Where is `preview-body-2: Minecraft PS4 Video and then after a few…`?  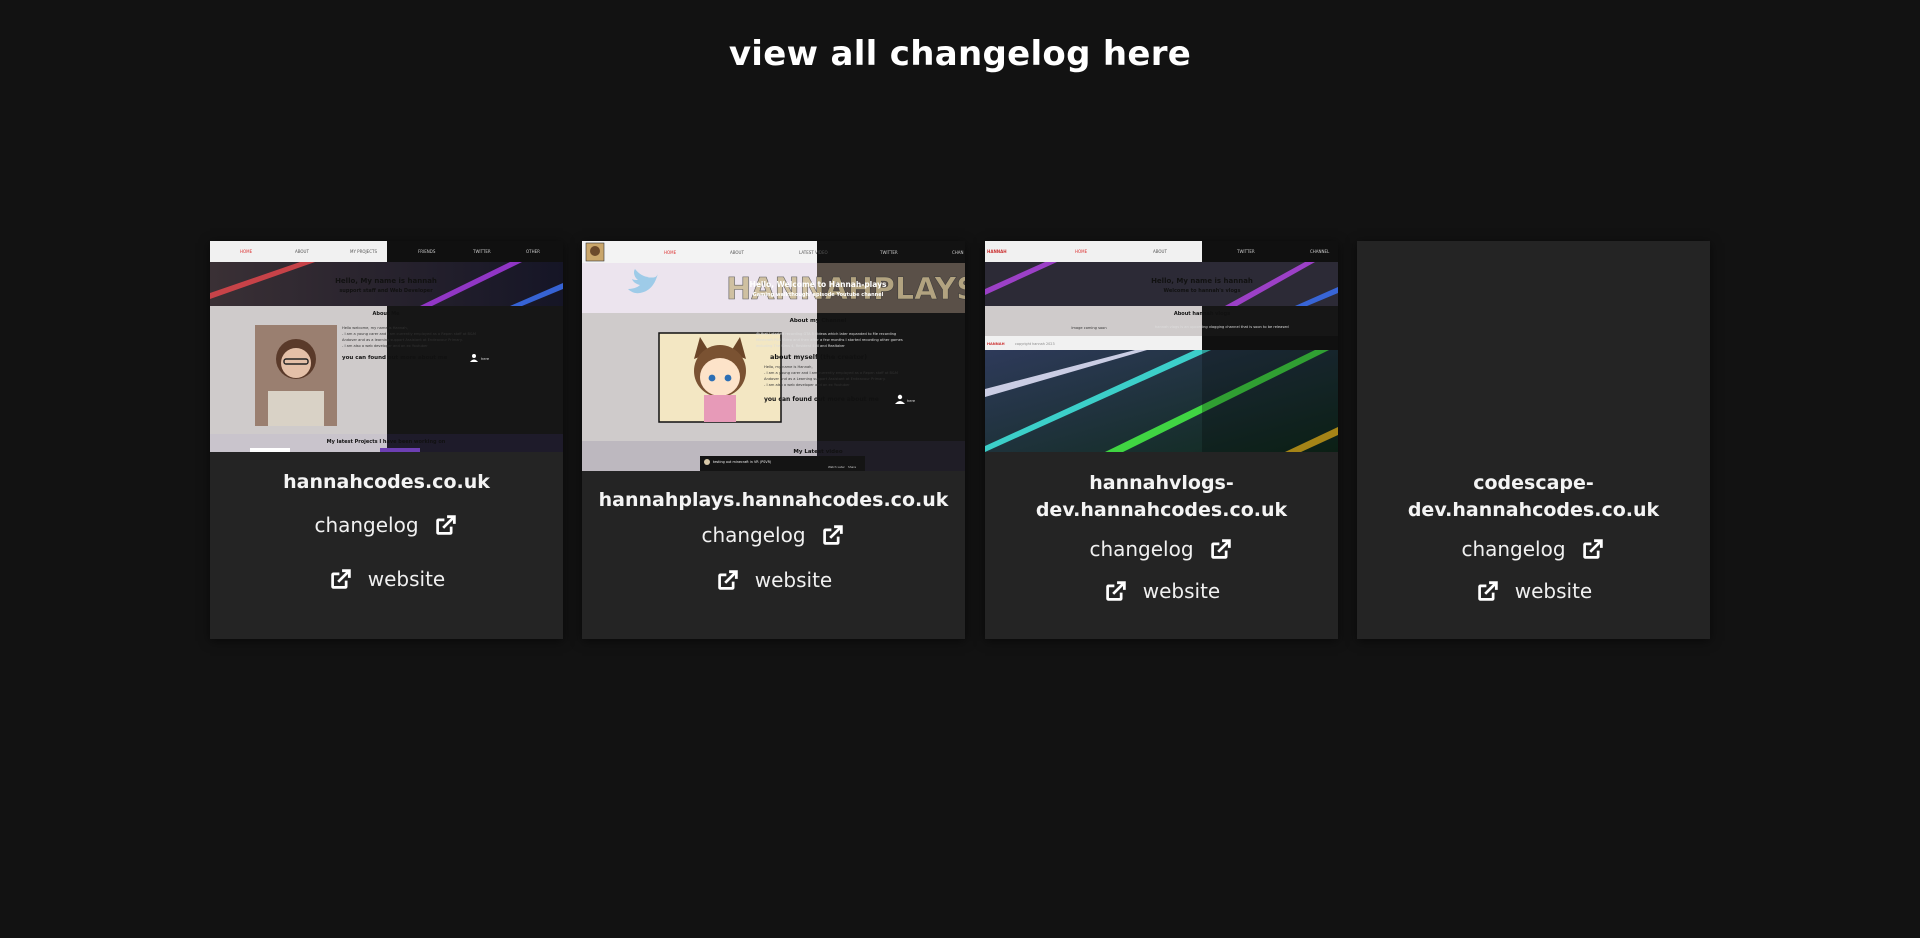
preview-body-2: Minecraft PS4 Video and then after a few… is located at coordinates (829, 340).